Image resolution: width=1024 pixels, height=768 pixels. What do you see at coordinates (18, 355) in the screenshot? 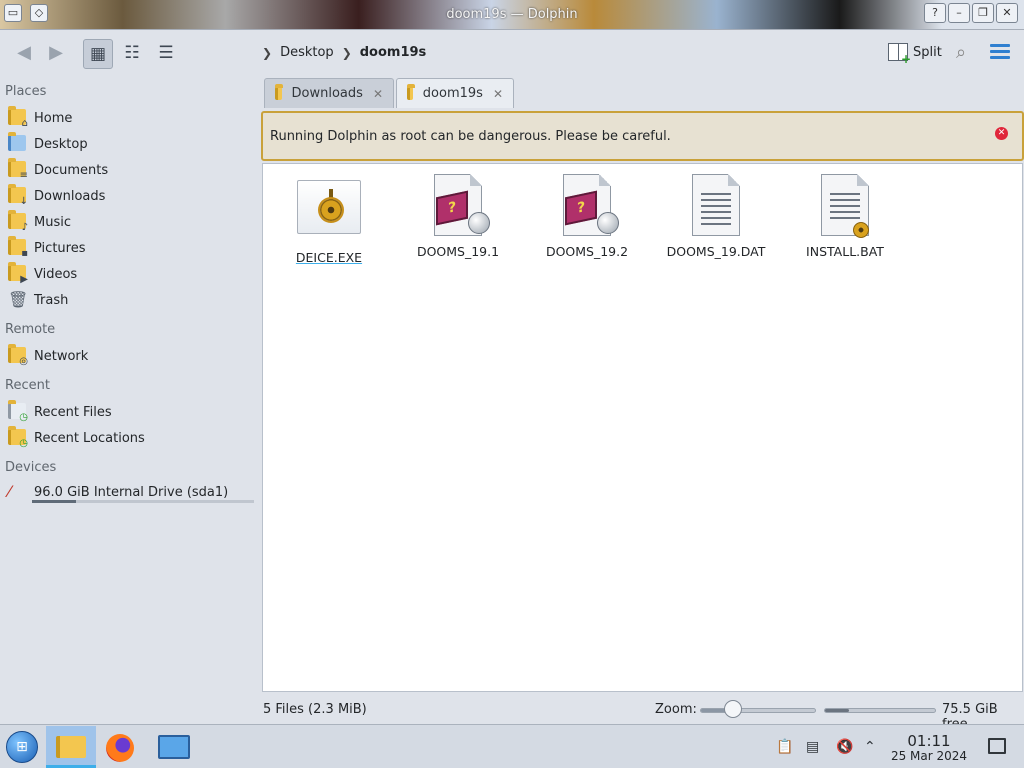
I see `network-folder-icon: ◎` at bounding box center [18, 355].